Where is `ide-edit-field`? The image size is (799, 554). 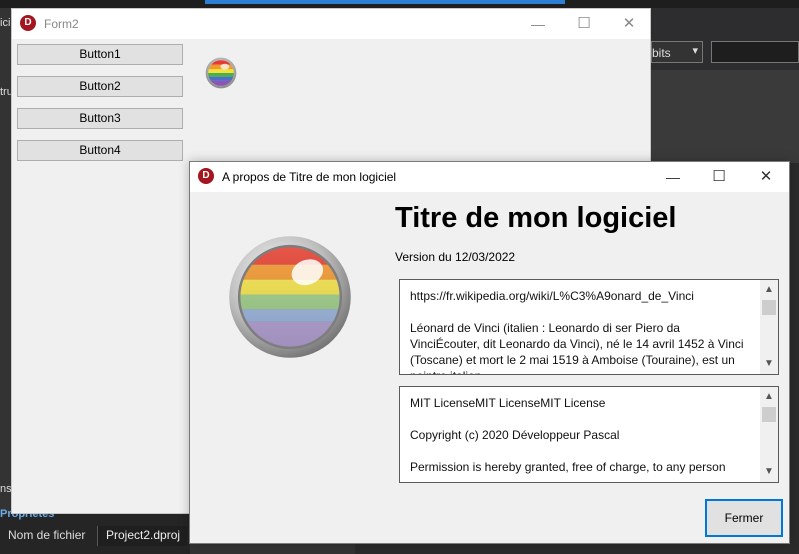 ide-edit-field is located at coordinates (755, 52).